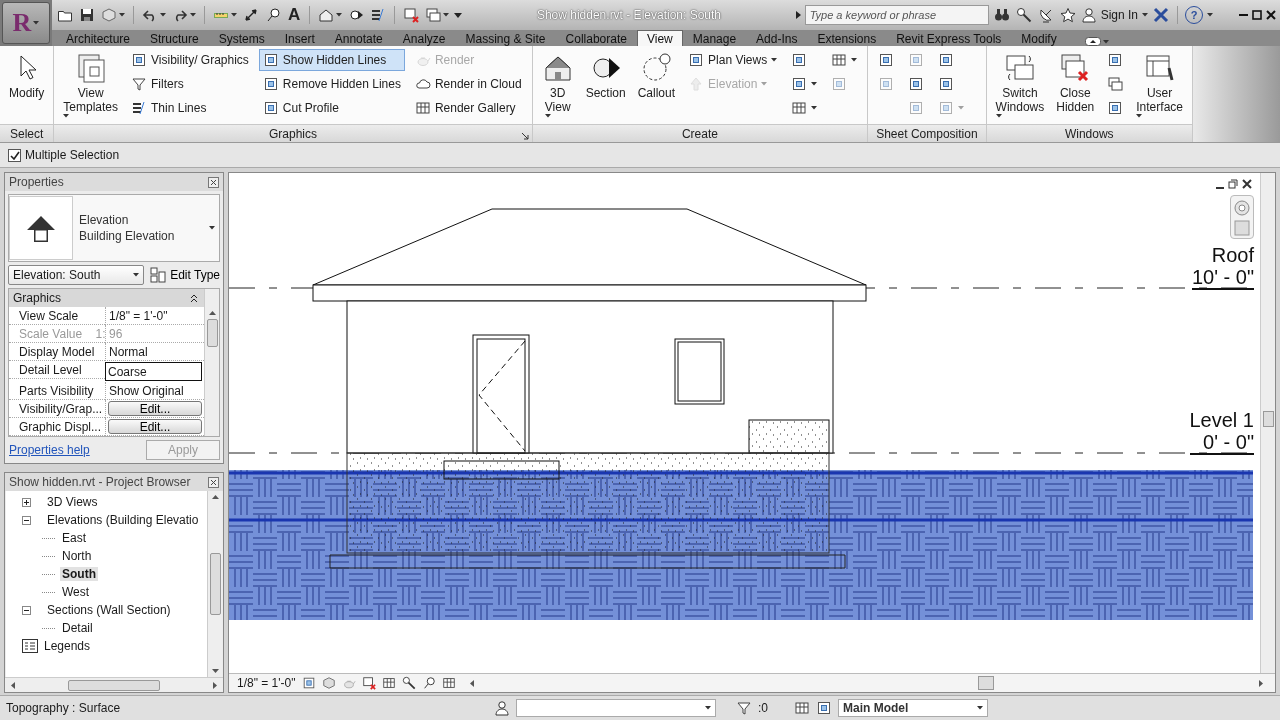  I want to click on tool-button: View Templates, so click(91, 85).